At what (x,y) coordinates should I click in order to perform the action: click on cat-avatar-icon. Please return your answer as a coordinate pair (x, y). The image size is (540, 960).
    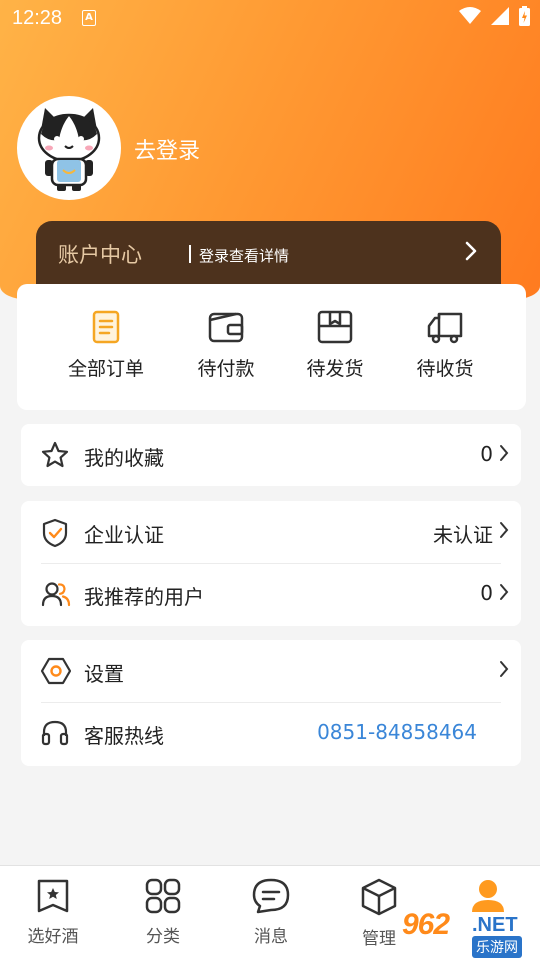
    Looking at the image, I should click on (69, 148).